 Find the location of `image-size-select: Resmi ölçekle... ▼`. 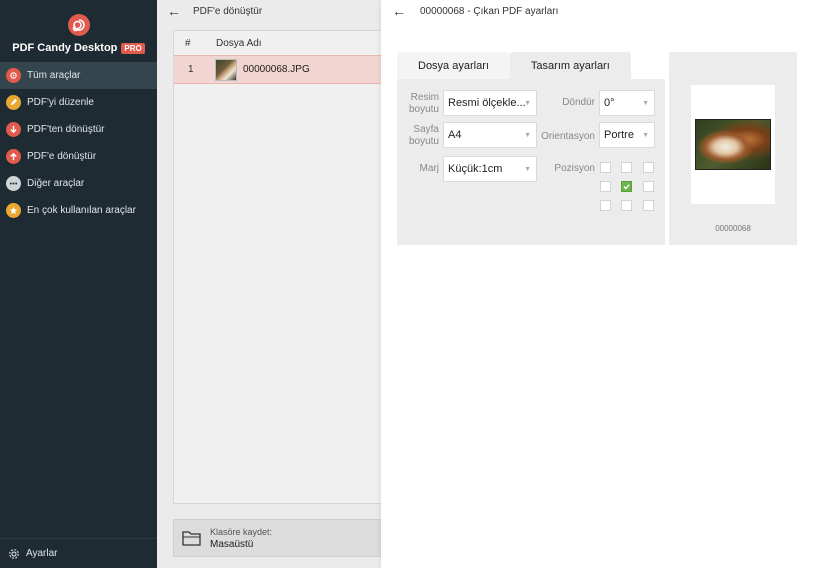

image-size-select: Resmi ölçekle... ▼ is located at coordinates (490, 103).